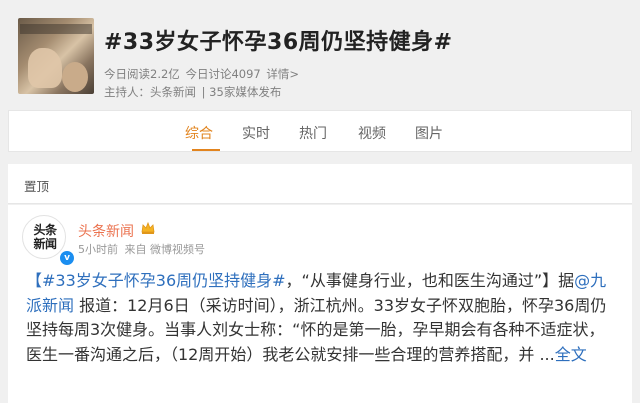 This screenshot has width=640, height=403. I want to click on post-source: 来自 微博视频号, so click(165, 249).